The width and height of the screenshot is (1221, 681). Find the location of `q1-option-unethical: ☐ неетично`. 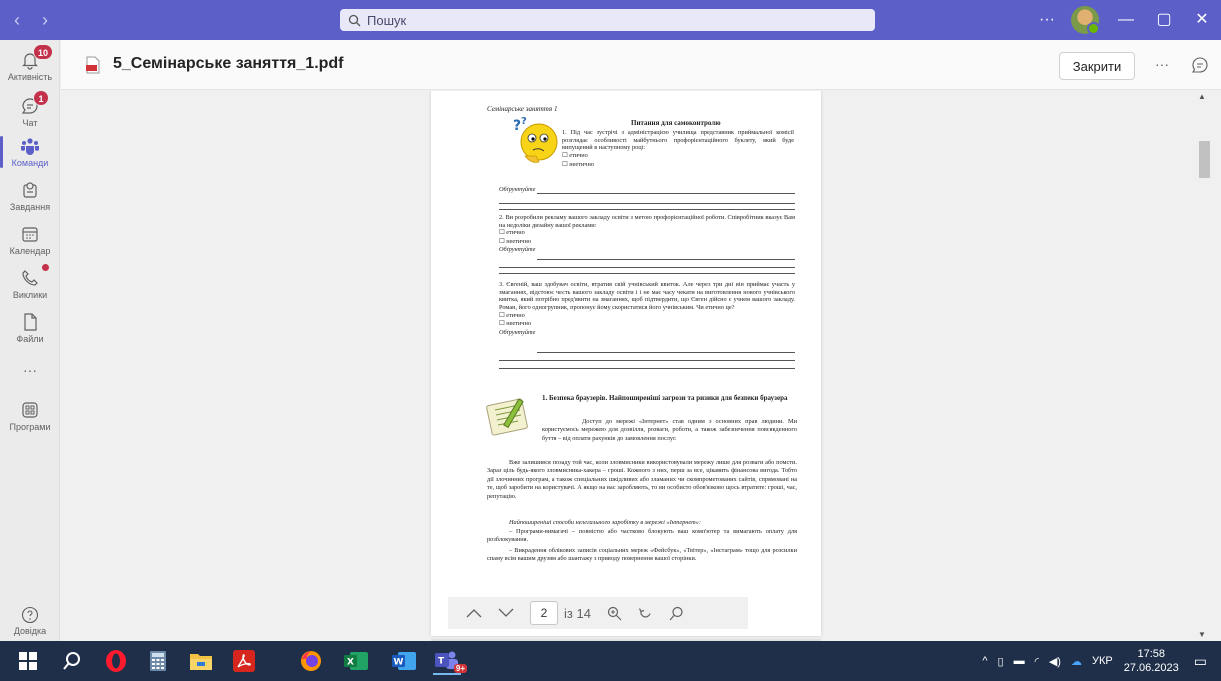

q1-option-unethical: ☐ неетично is located at coordinates (578, 164).